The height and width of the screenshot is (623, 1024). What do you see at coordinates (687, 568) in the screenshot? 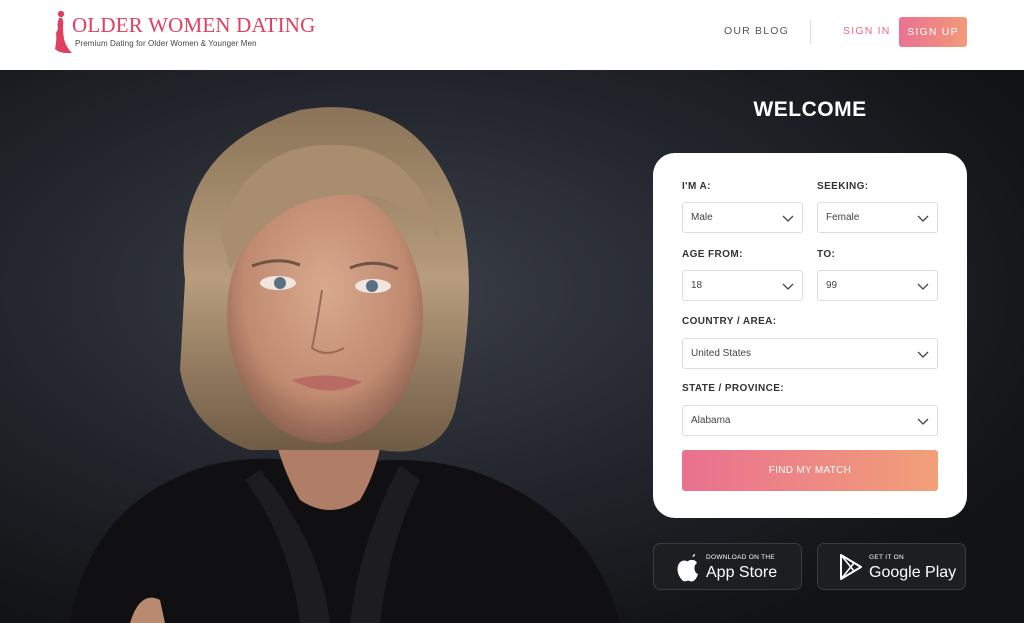
I see `apple-icon` at bounding box center [687, 568].